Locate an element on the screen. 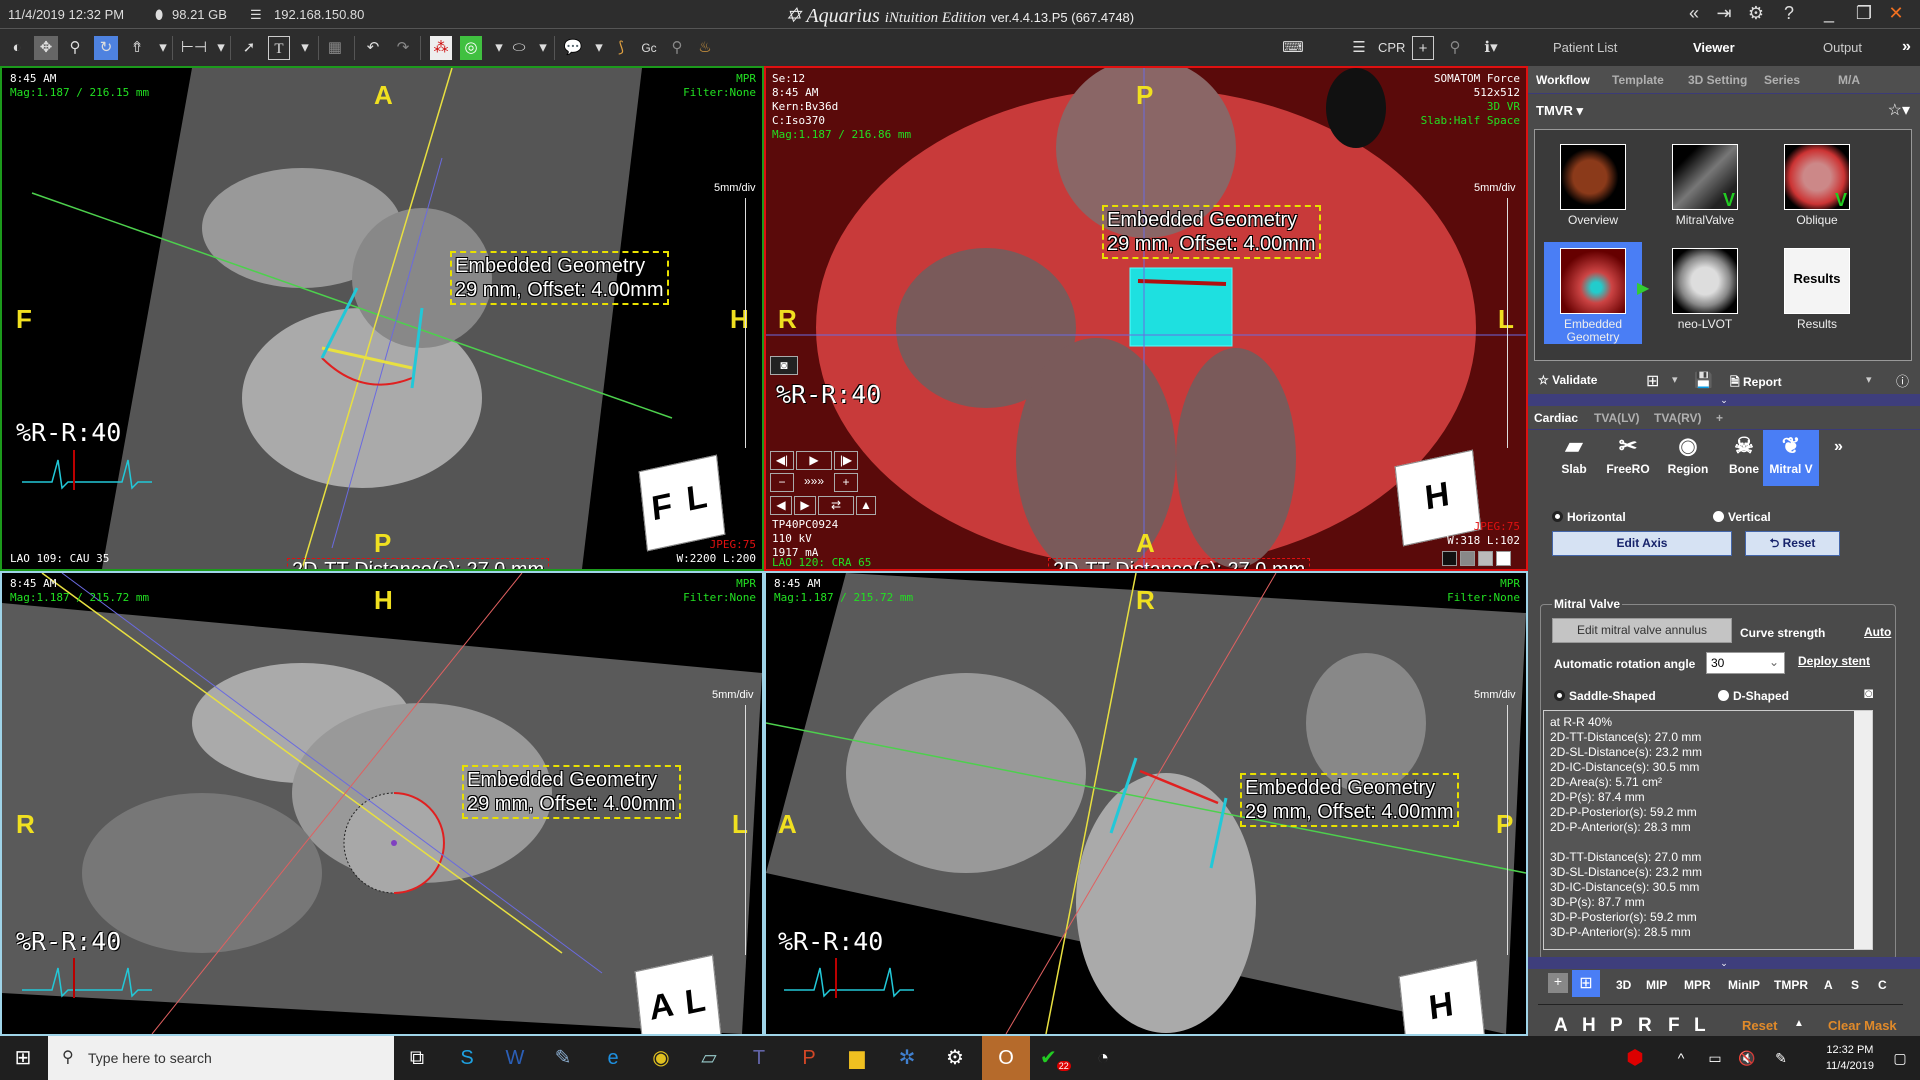 The height and width of the screenshot is (1080, 1920). view-mode-3d: 3D is located at coordinates (1623, 985).